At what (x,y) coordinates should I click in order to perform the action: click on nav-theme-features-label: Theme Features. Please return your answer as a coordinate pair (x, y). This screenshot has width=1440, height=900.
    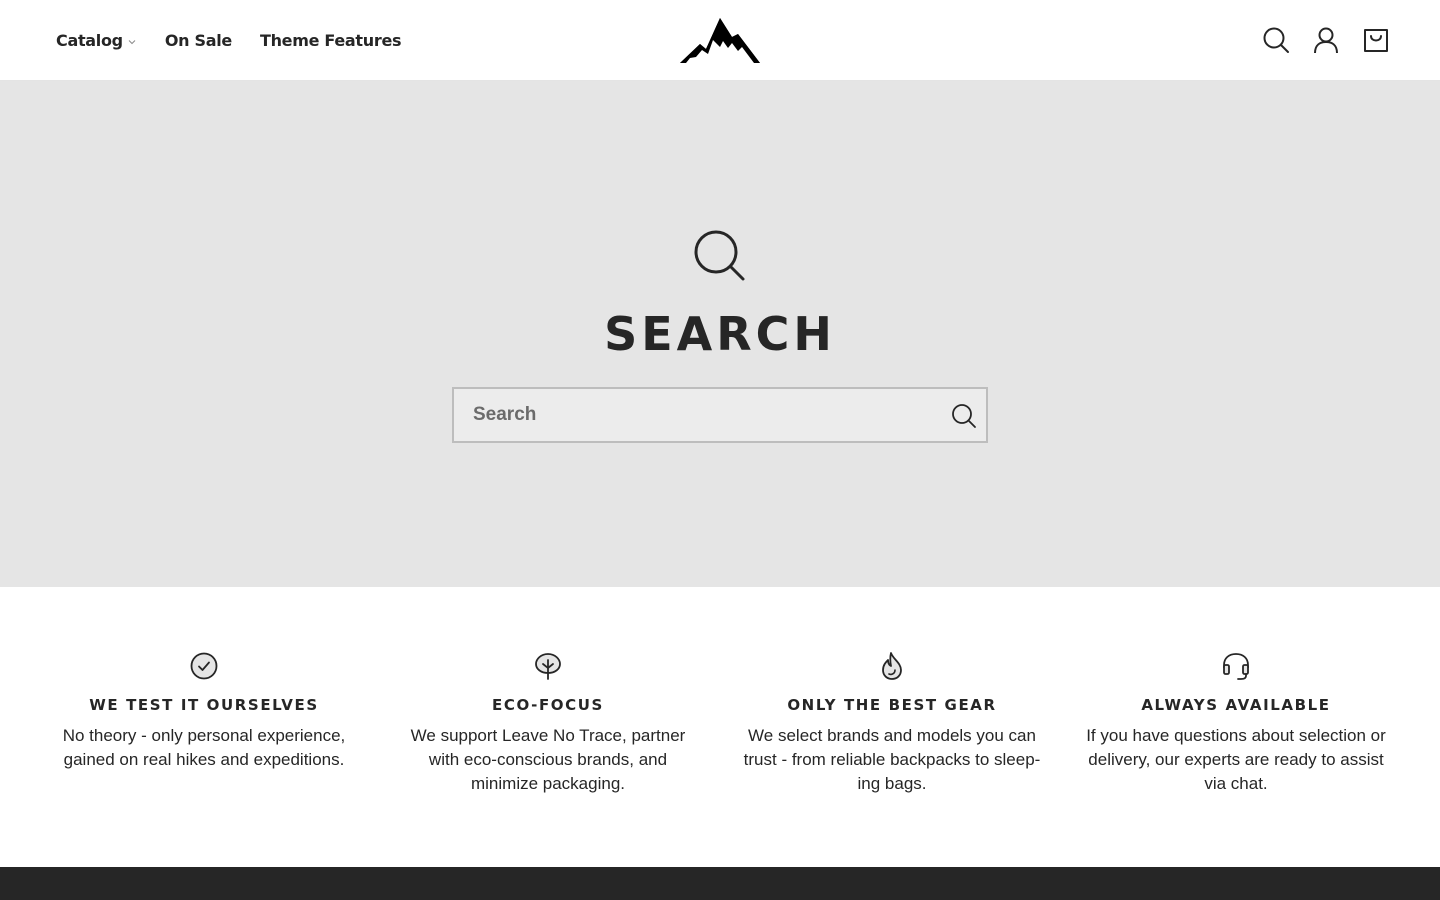
    Looking at the image, I should click on (330, 40).